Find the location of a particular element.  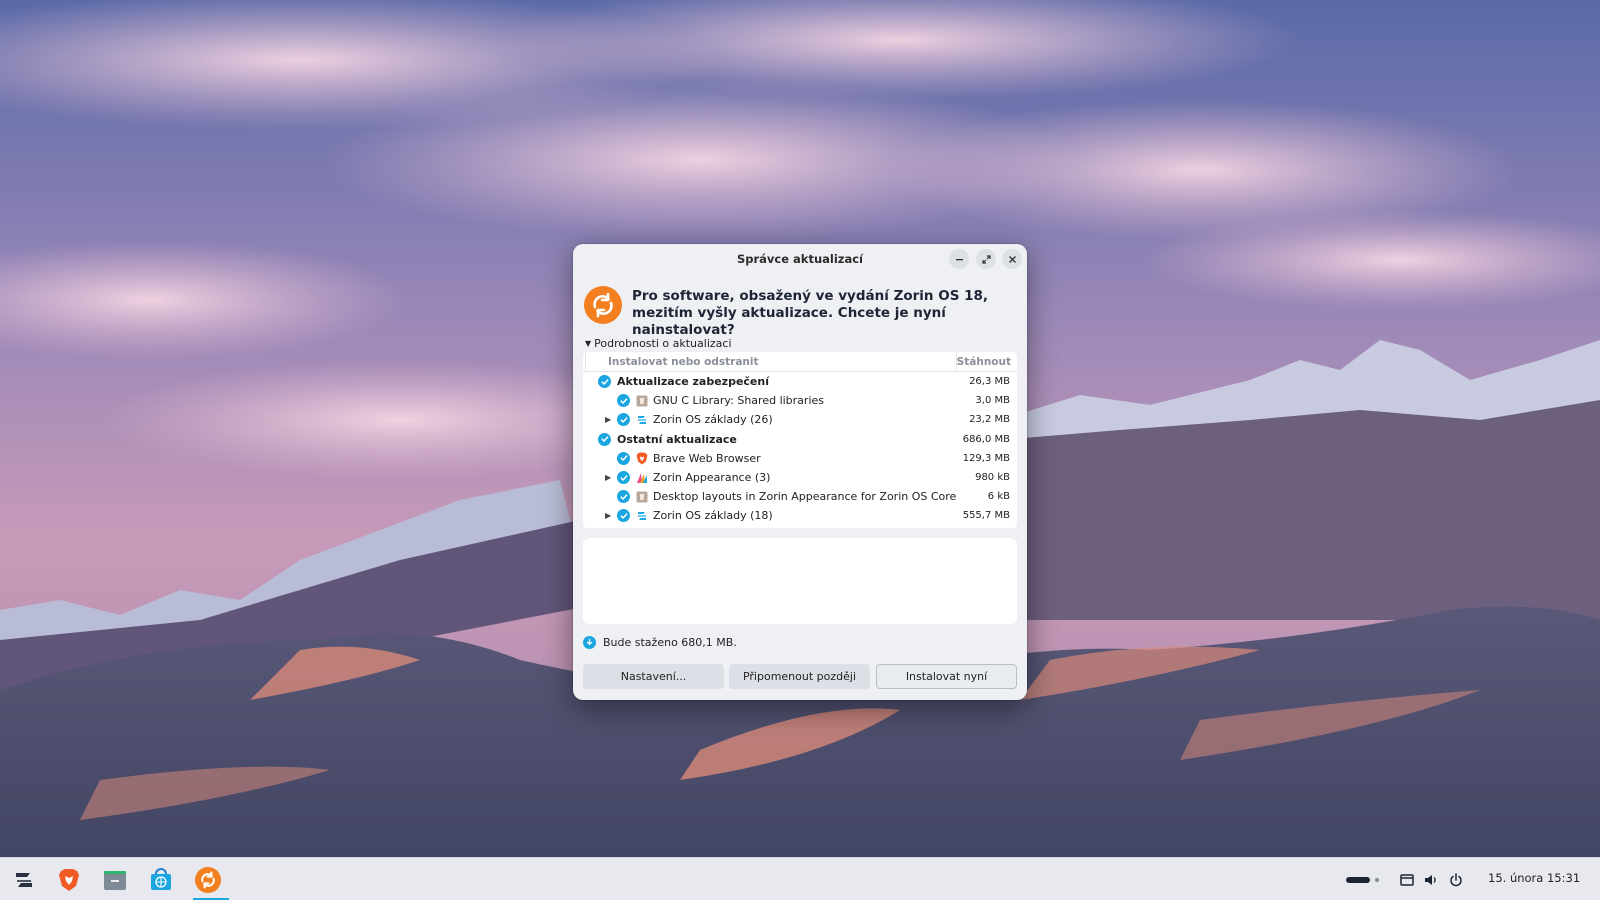

taskbar: 15. února 15:31 is located at coordinates (800, 878).